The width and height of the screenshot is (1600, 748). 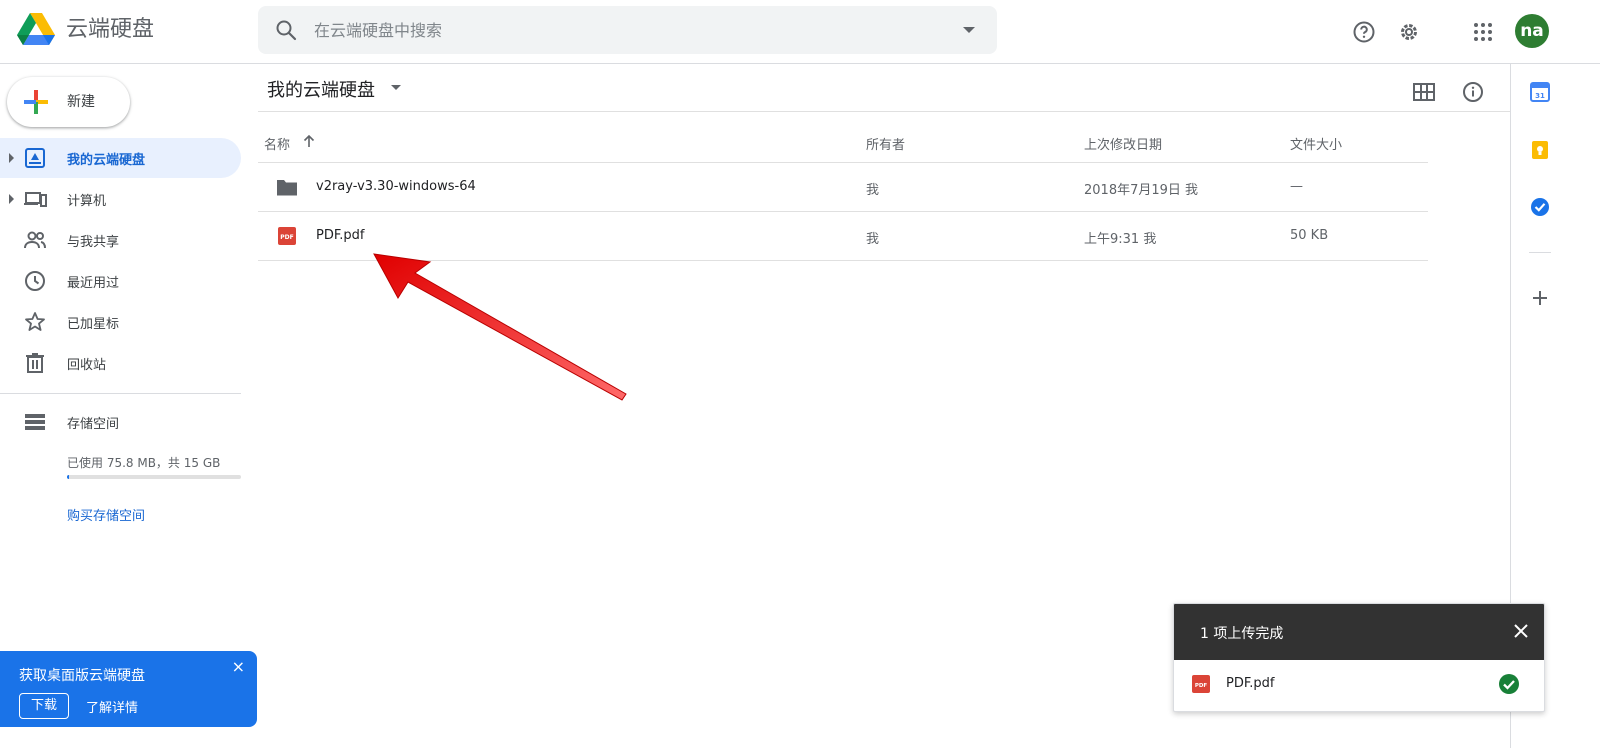 I want to click on breadcrumb-dropdown-icon, so click(x=396, y=87).